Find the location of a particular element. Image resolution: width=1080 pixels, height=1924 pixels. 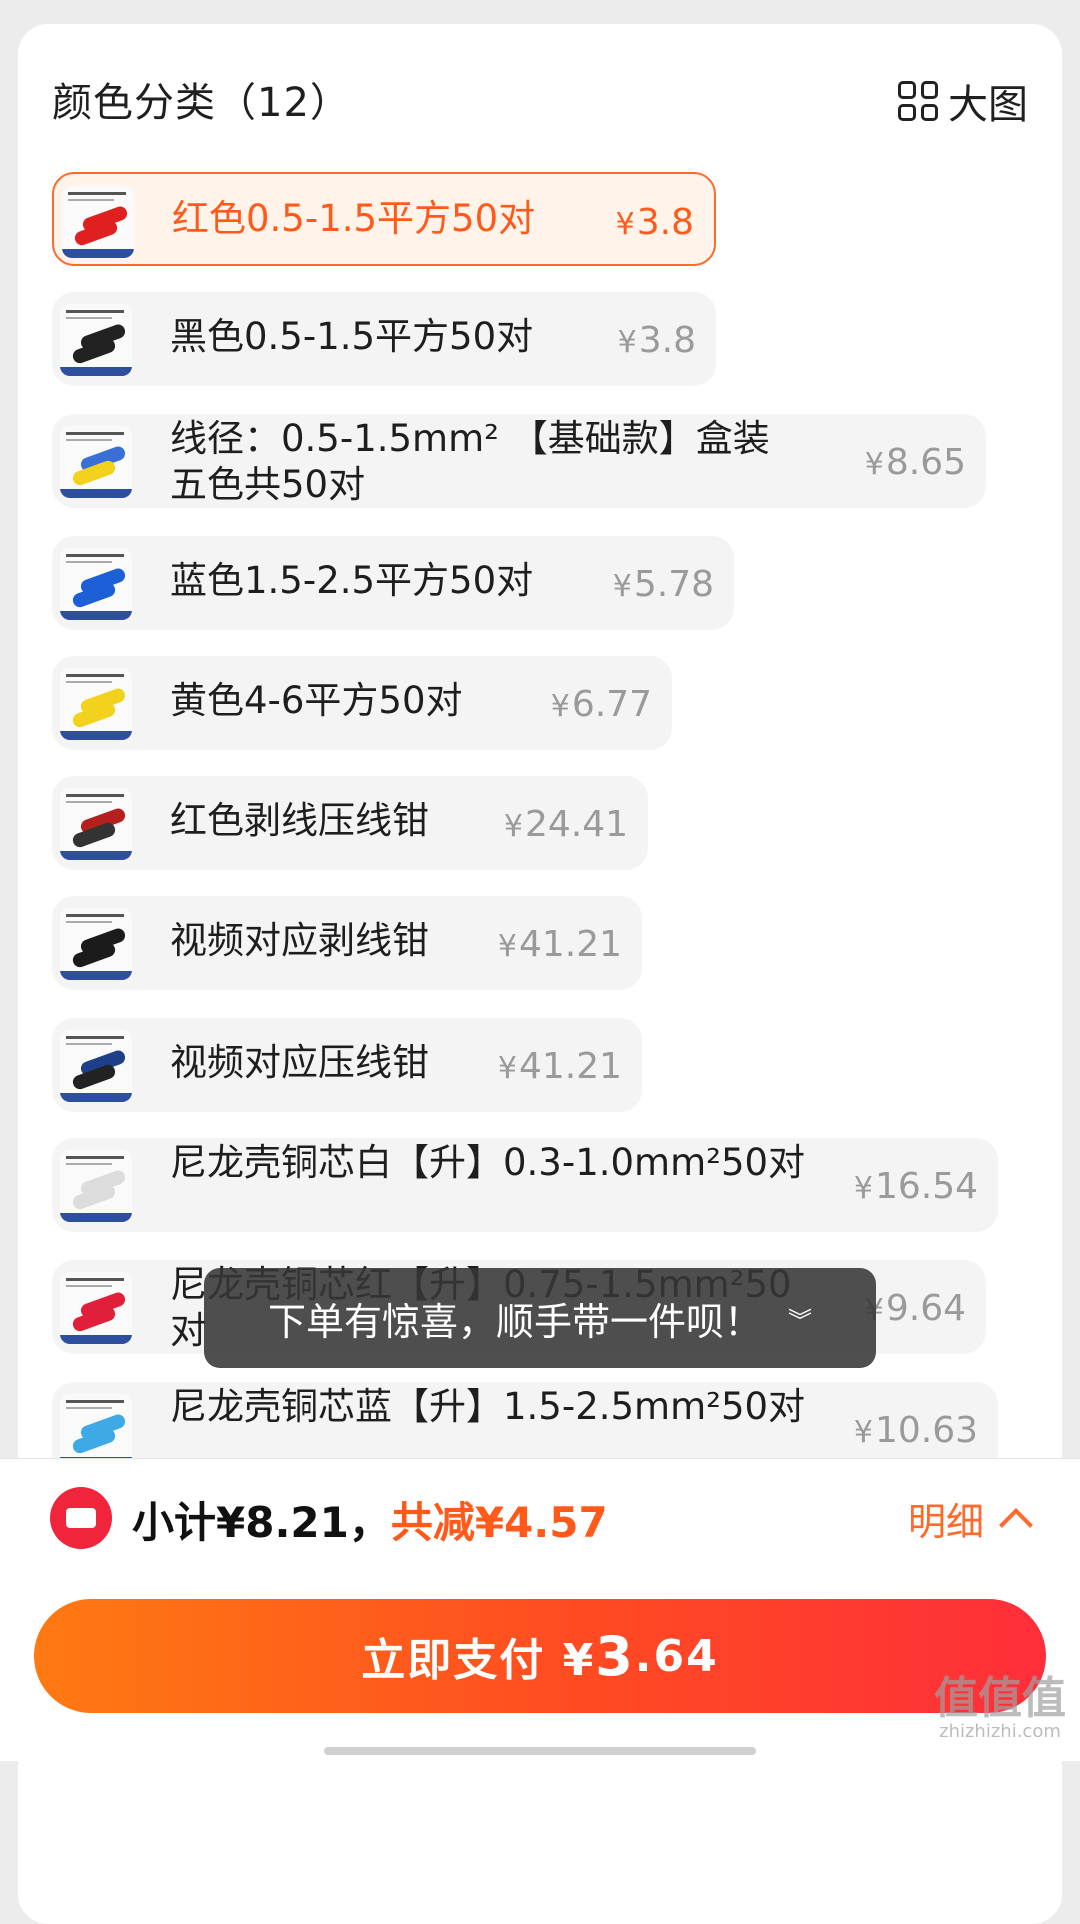

sku-option-2: 黑色0.5-1.5平方50对 ¥3.8 is located at coordinates (384, 339).